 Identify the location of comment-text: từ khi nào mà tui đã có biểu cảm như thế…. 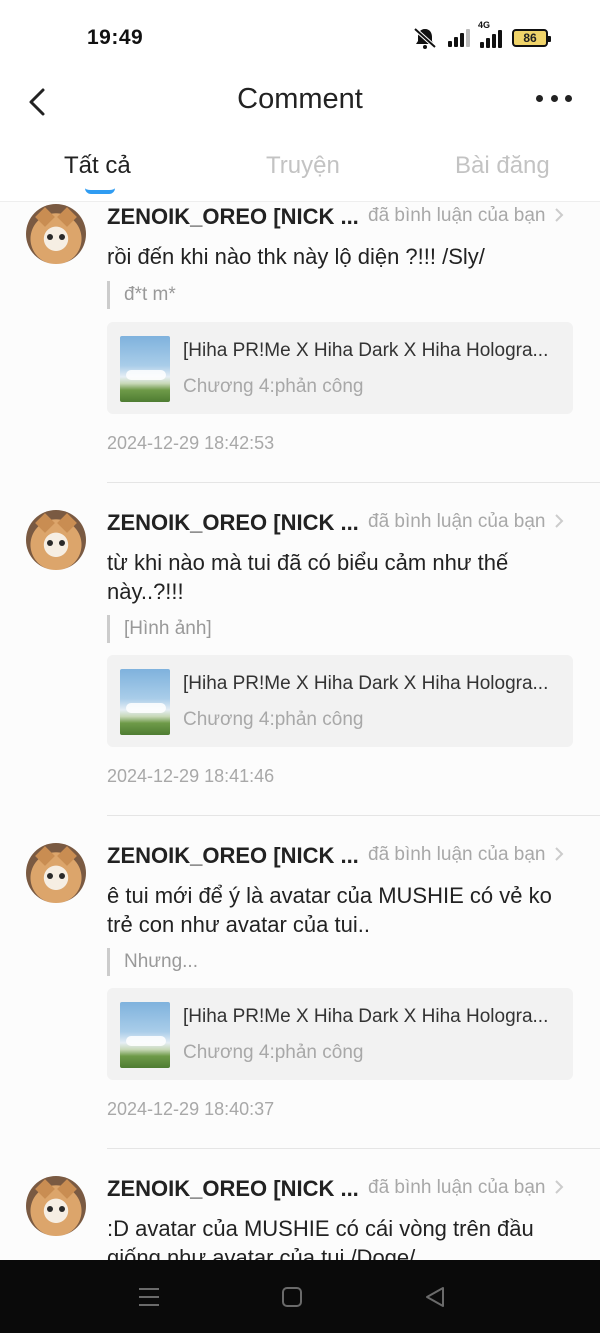
(308, 577).